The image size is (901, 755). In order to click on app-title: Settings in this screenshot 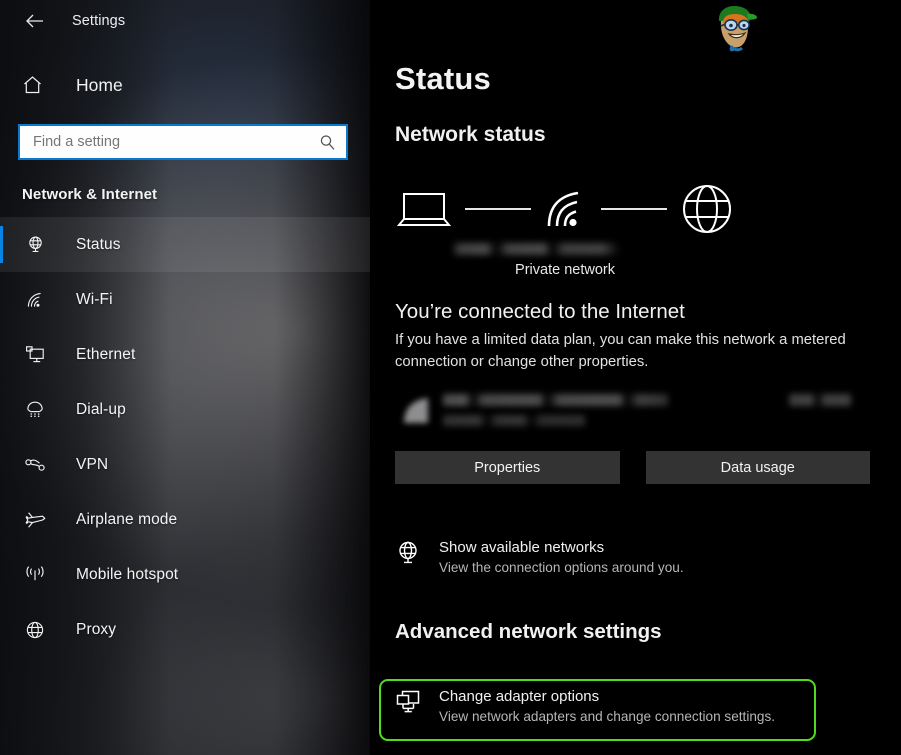, I will do `click(99, 21)`.